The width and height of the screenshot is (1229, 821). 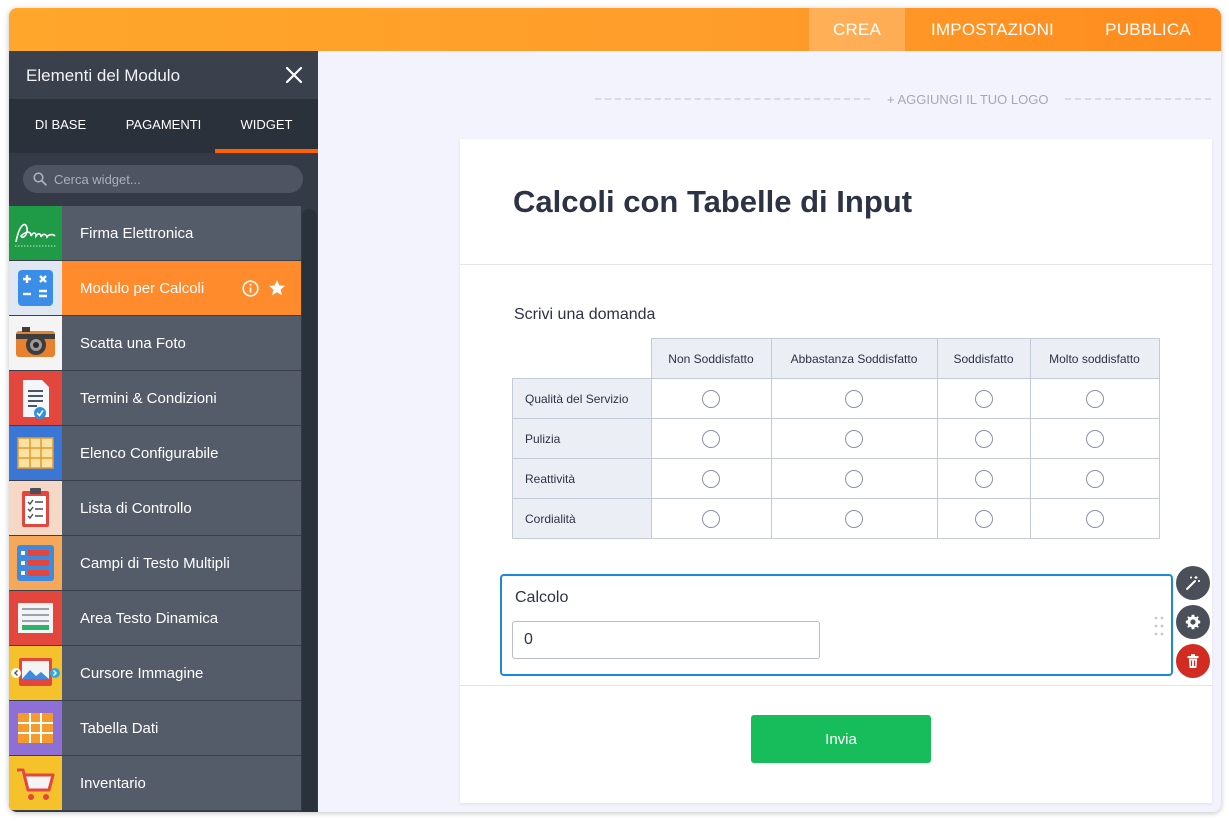 I want to click on calc-label: Calcolo, so click(x=541, y=598).